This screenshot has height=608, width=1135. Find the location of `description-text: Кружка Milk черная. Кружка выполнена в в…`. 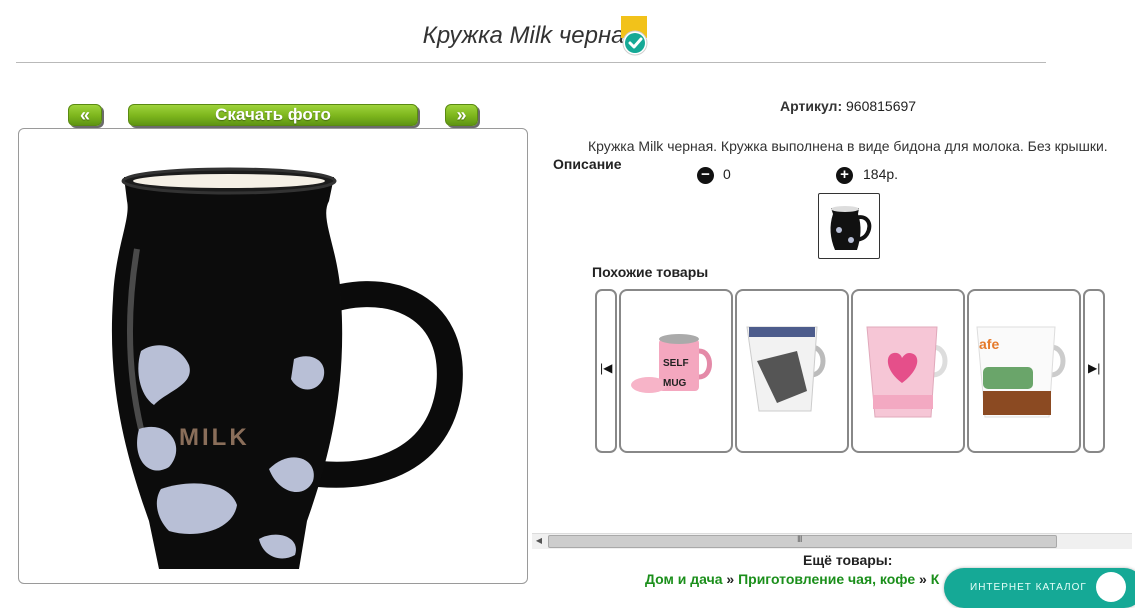

description-text: Кружка Milk черная. Кружка выполнена в в… is located at coordinates (848, 146).